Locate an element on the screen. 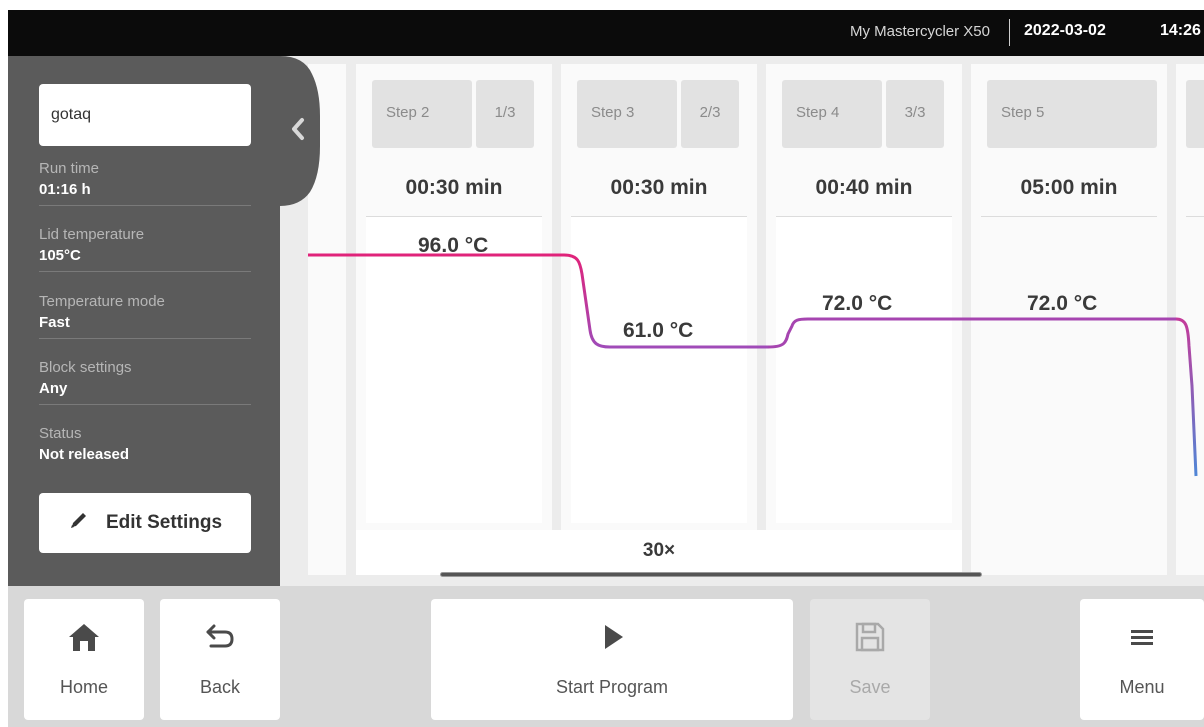  chevron-left-icon is located at coordinates (298, 131).